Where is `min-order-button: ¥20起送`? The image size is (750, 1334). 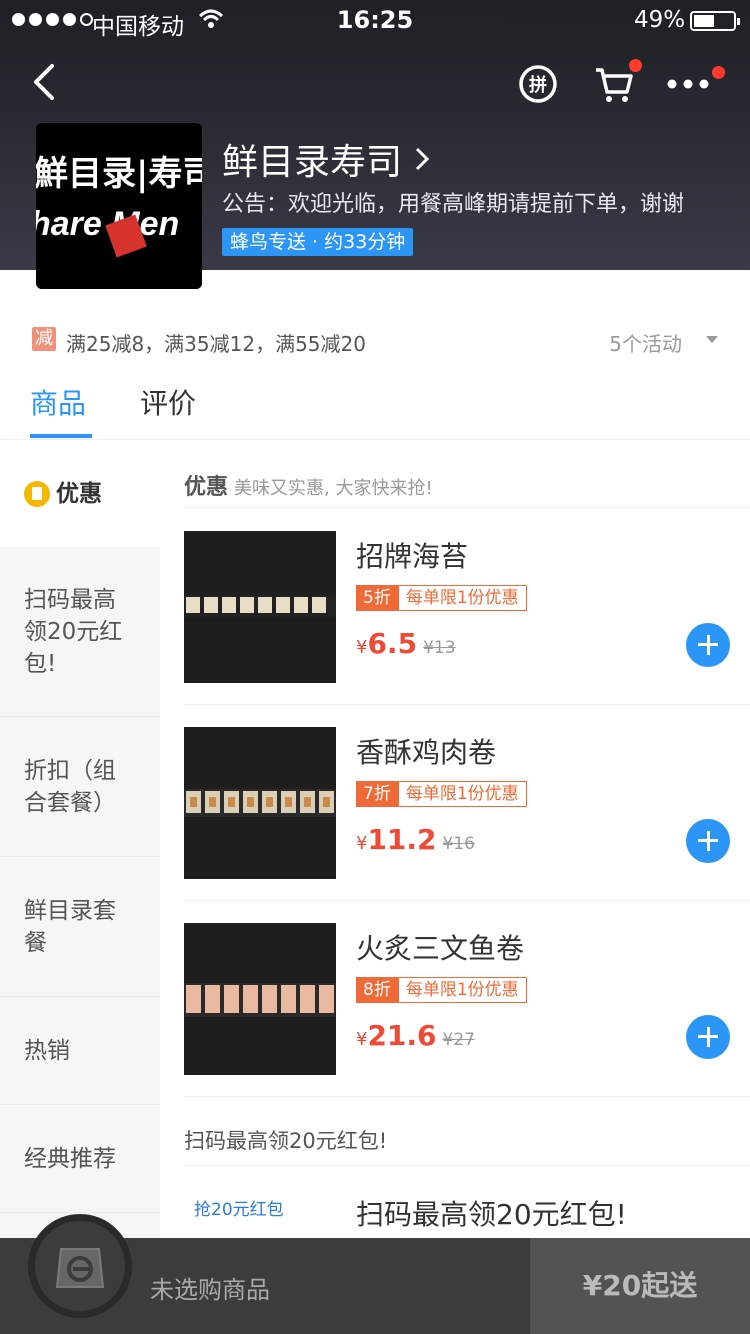
min-order-button: ¥20起送 is located at coordinates (640, 1286).